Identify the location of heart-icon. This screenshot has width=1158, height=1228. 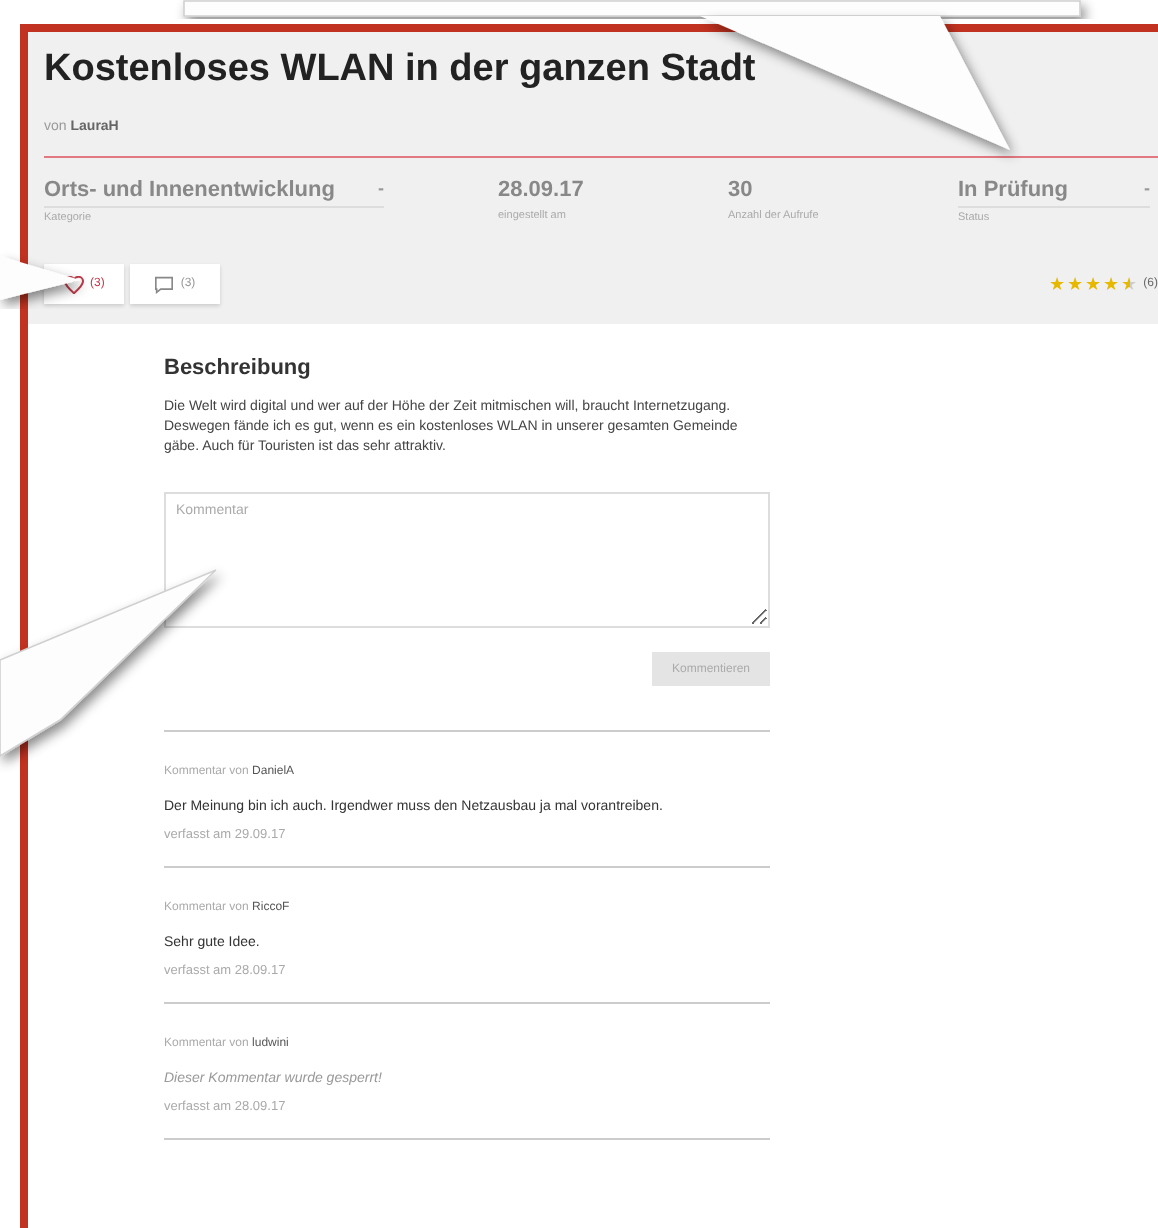
(74, 284).